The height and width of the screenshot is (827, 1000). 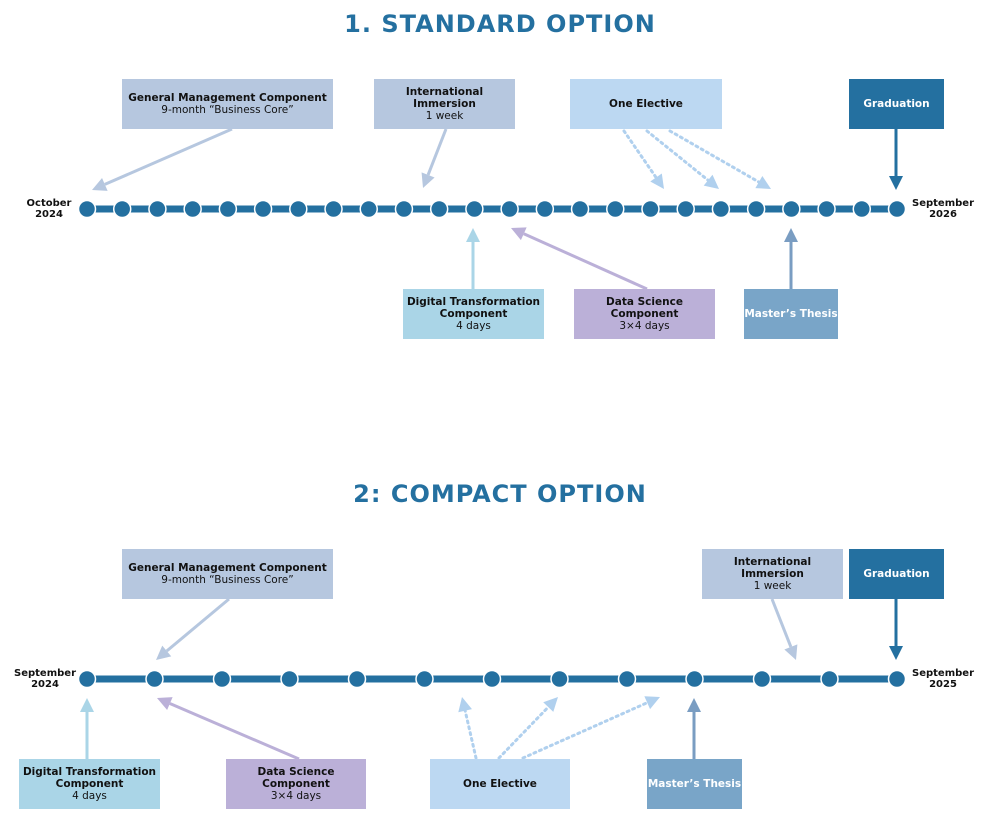 What do you see at coordinates (473, 235) in the screenshot?
I see `standard-digital-arrow-arrowhead-icon` at bounding box center [473, 235].